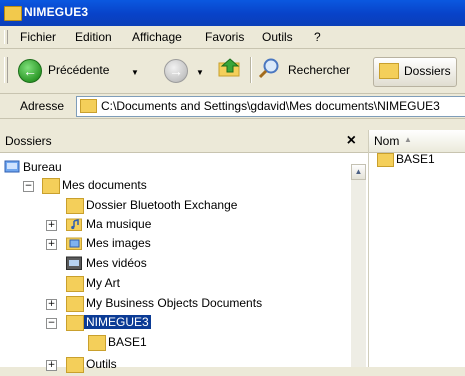  What do you see at coordinates (42, 167) in the screenshot?
I see `tree-label-bureau: Bureau` at bounding box center [42, 167].